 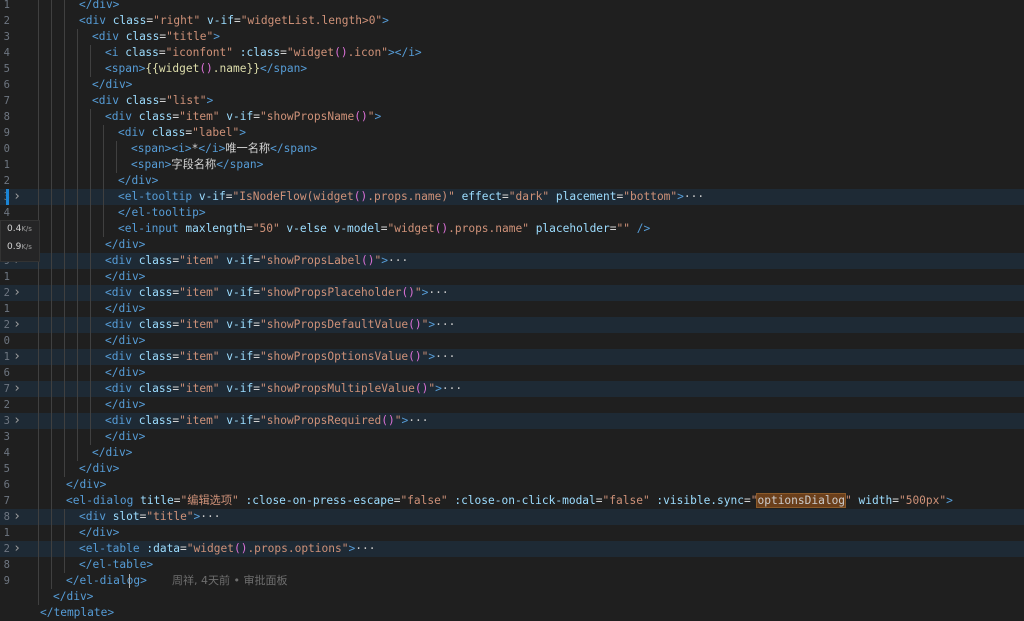 I want to click on code-text: </template>, so click(x=77, y=613).